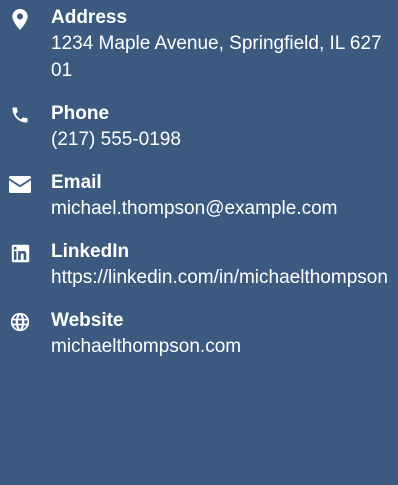 Image resolution: width=398 pixels, height=485 pixels. I want to click on linkedin-label: LinkedIn, so click(90, 251).